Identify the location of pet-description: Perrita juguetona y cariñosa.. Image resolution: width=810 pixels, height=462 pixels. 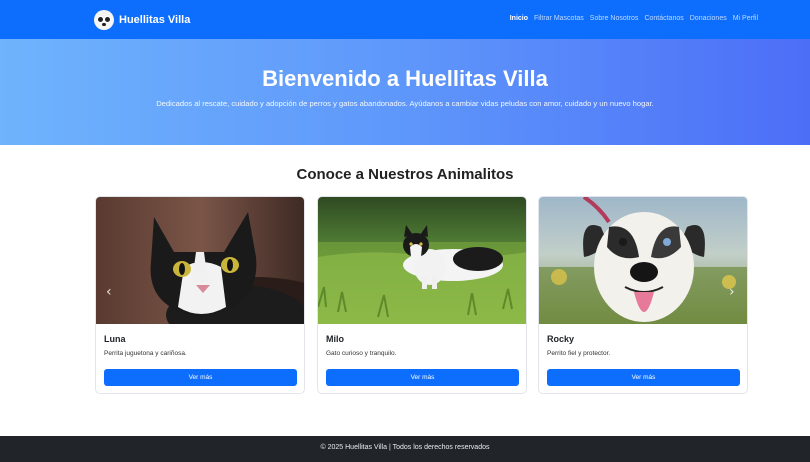
(145, 353).